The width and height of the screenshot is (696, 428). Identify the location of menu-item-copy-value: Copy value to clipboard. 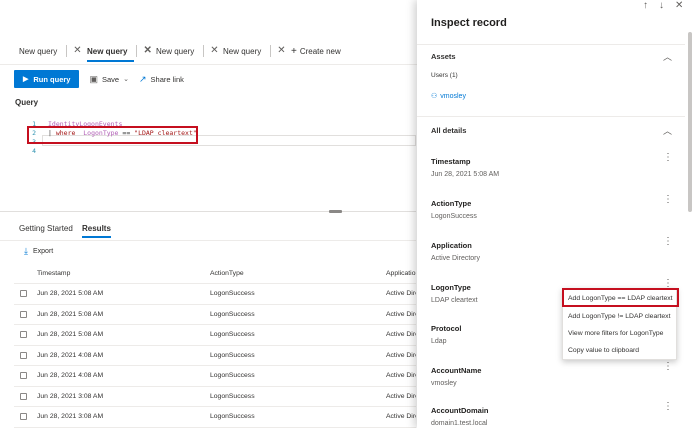
(620, 350).